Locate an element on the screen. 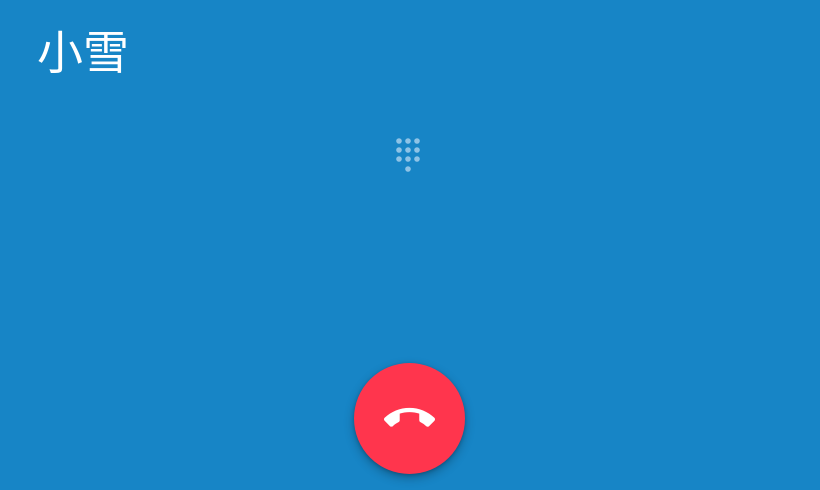  end-call-button is located at coordinates (409, 418).